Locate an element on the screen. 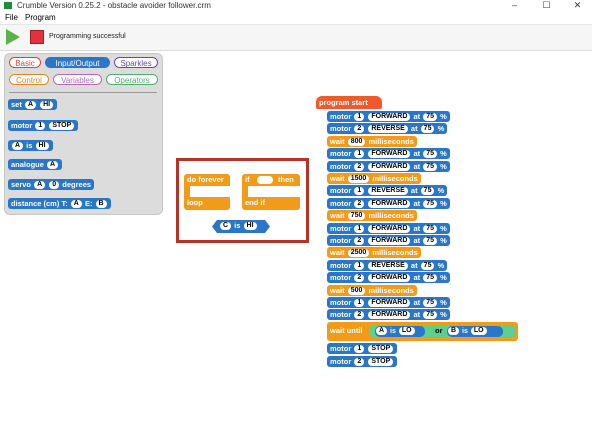 The width and height of the screenshot is (592, 444). category-control: Control is located at coordinates (29, 79).